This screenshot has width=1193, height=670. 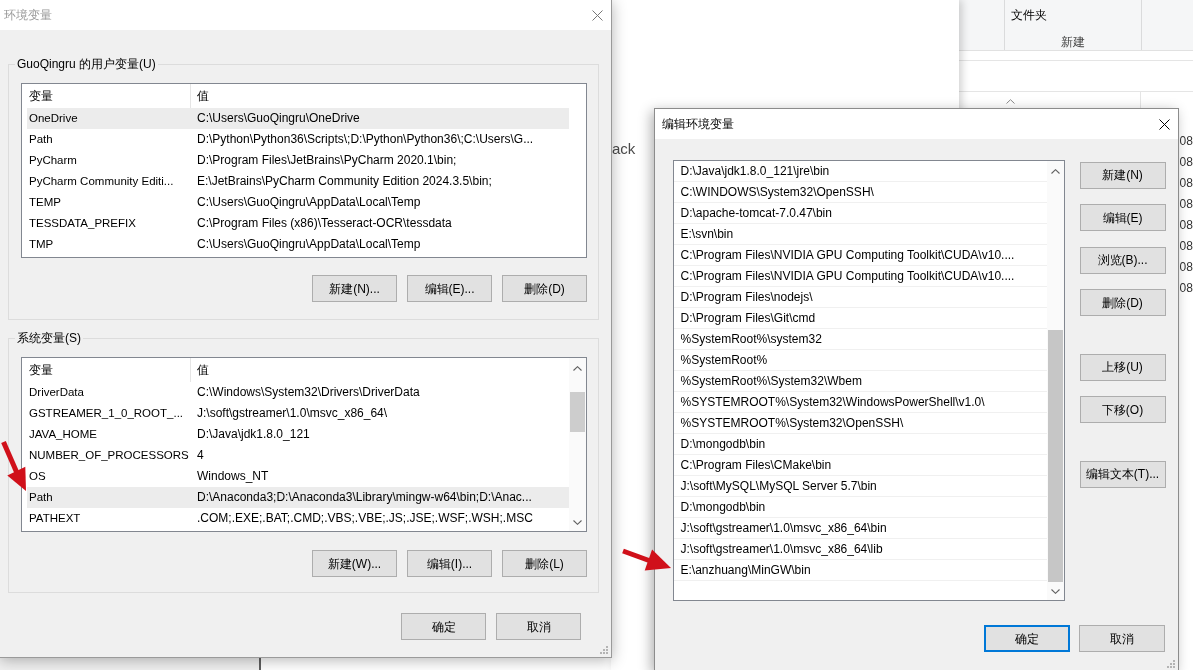 I want to click on path-entry: J:\soft\gstreamer\1.0\msvc_x86_64\lib, so click(x=860, y=549).